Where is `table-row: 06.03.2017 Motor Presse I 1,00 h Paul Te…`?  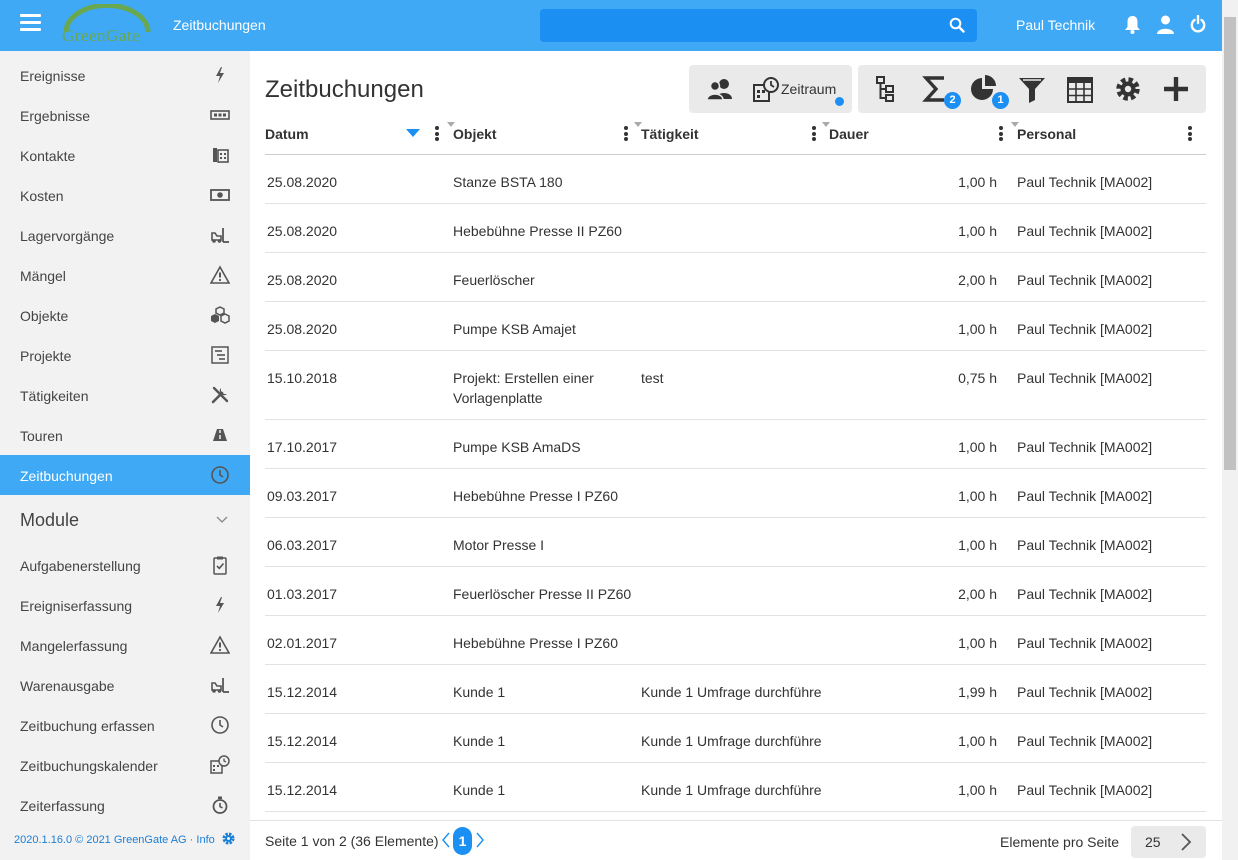
table-row: 06.03.2017 Motor Presse I 1,00 h Paul Te… is located at coordinates (735, 542).